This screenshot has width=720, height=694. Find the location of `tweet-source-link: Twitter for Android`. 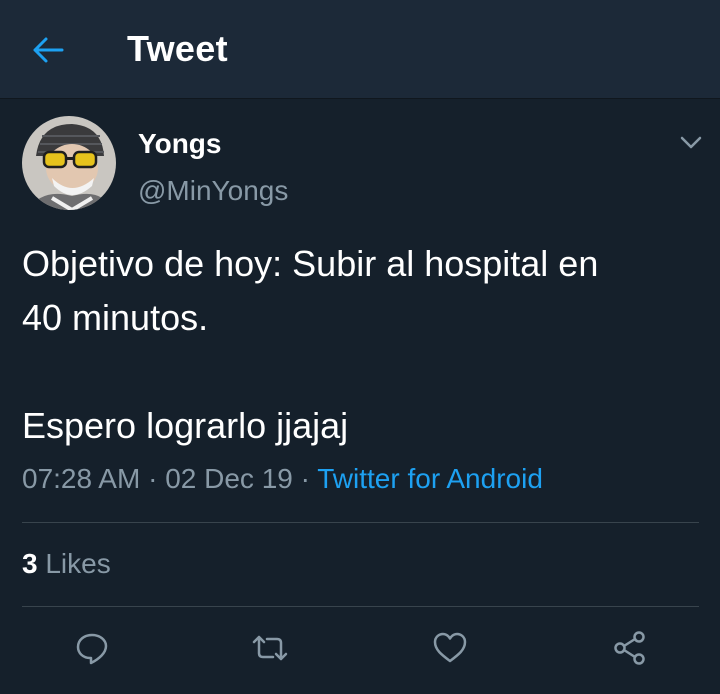

tweet-source-link: Twitter for Android is located at coordinates (430, 478).